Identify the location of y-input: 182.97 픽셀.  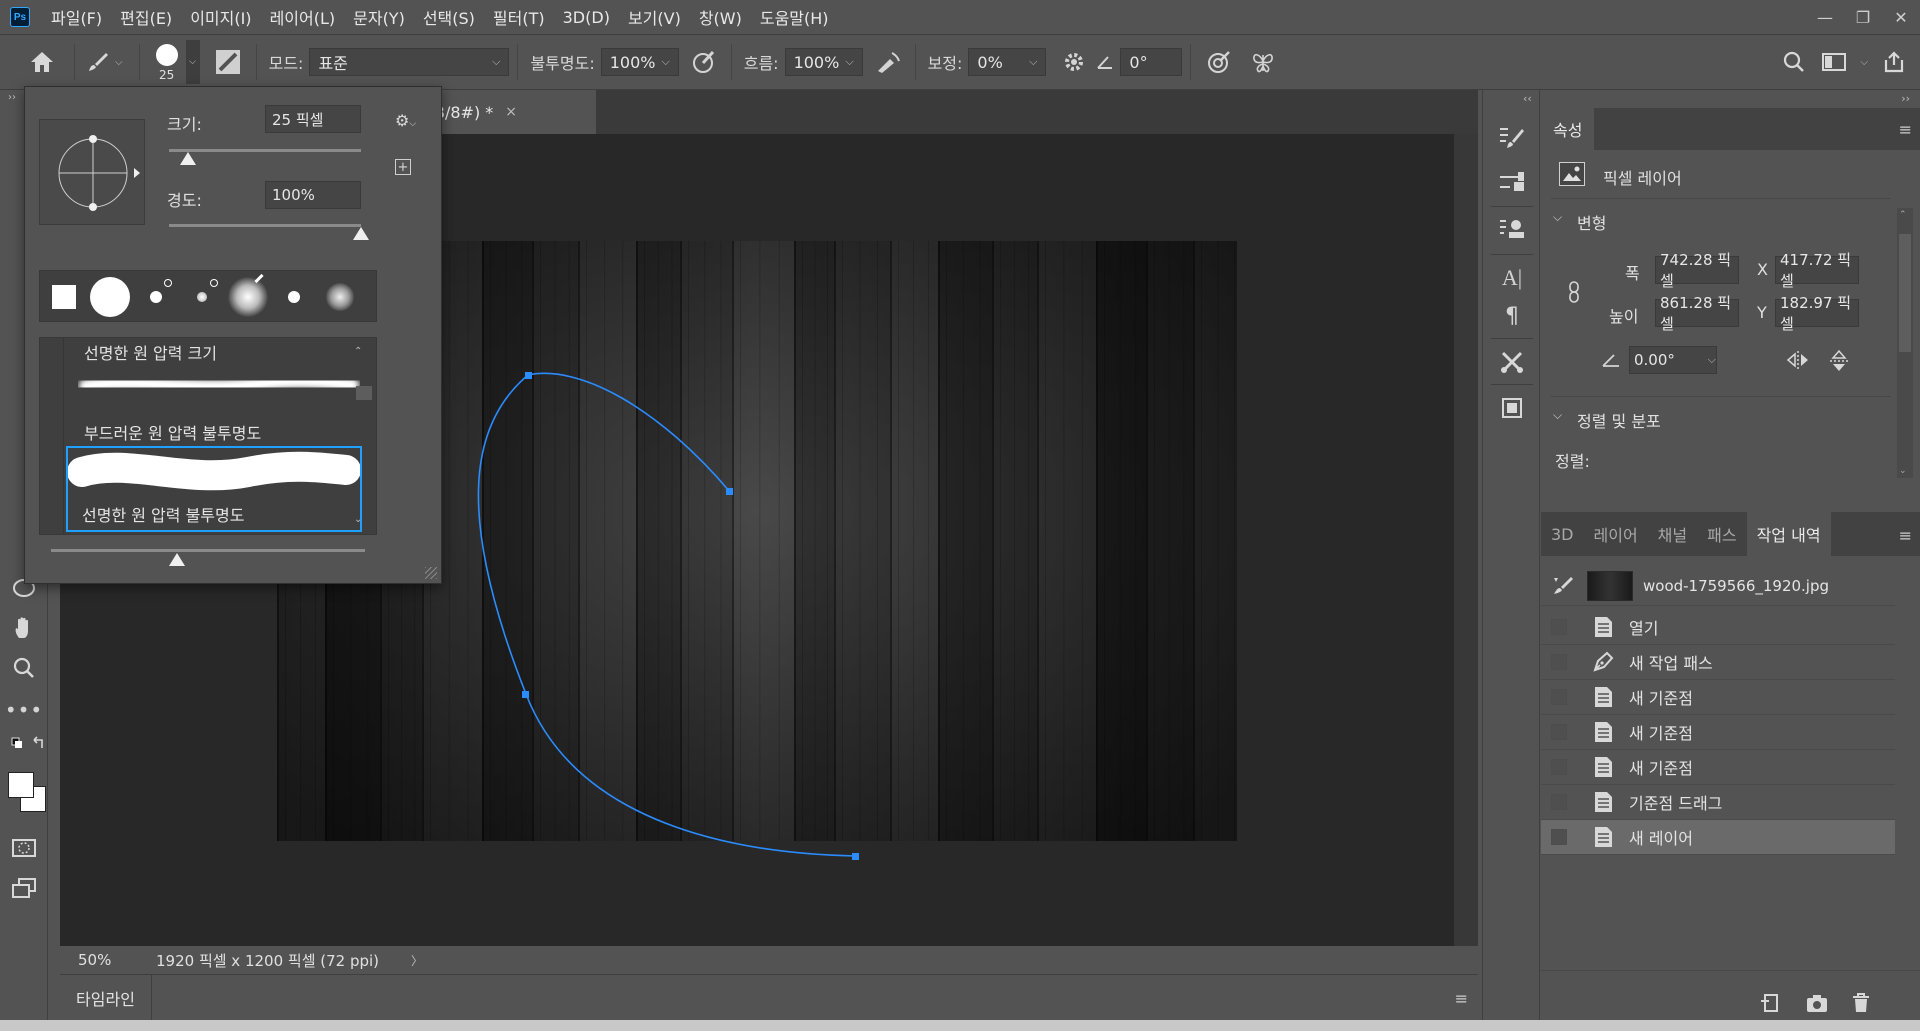
(1817, 313).